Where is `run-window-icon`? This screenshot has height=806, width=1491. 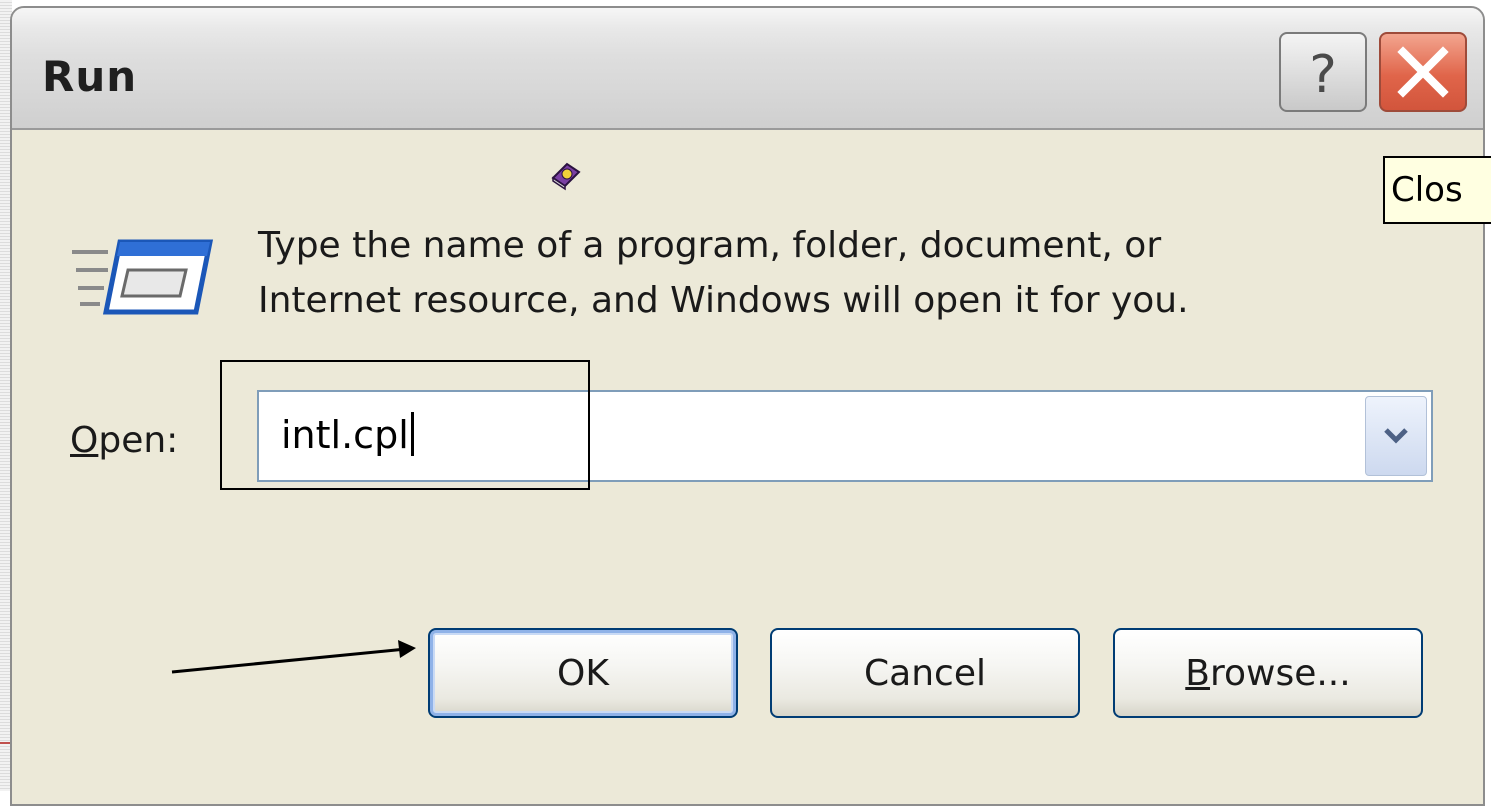 run-window-icon is located at coordinates (143, 277).